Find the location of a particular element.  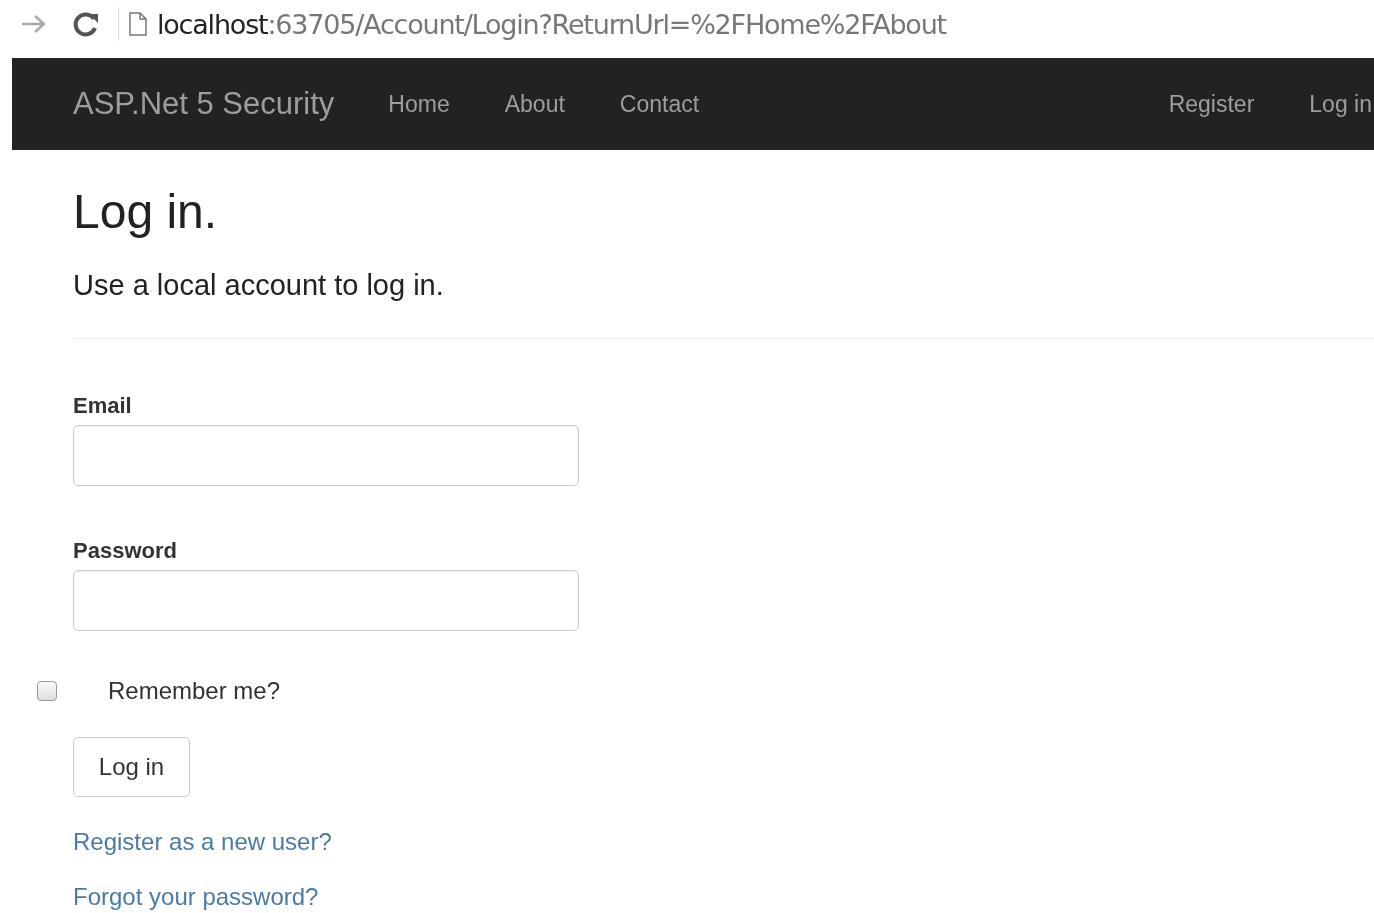

nav-link: Home is located at coordinates (419, 104).